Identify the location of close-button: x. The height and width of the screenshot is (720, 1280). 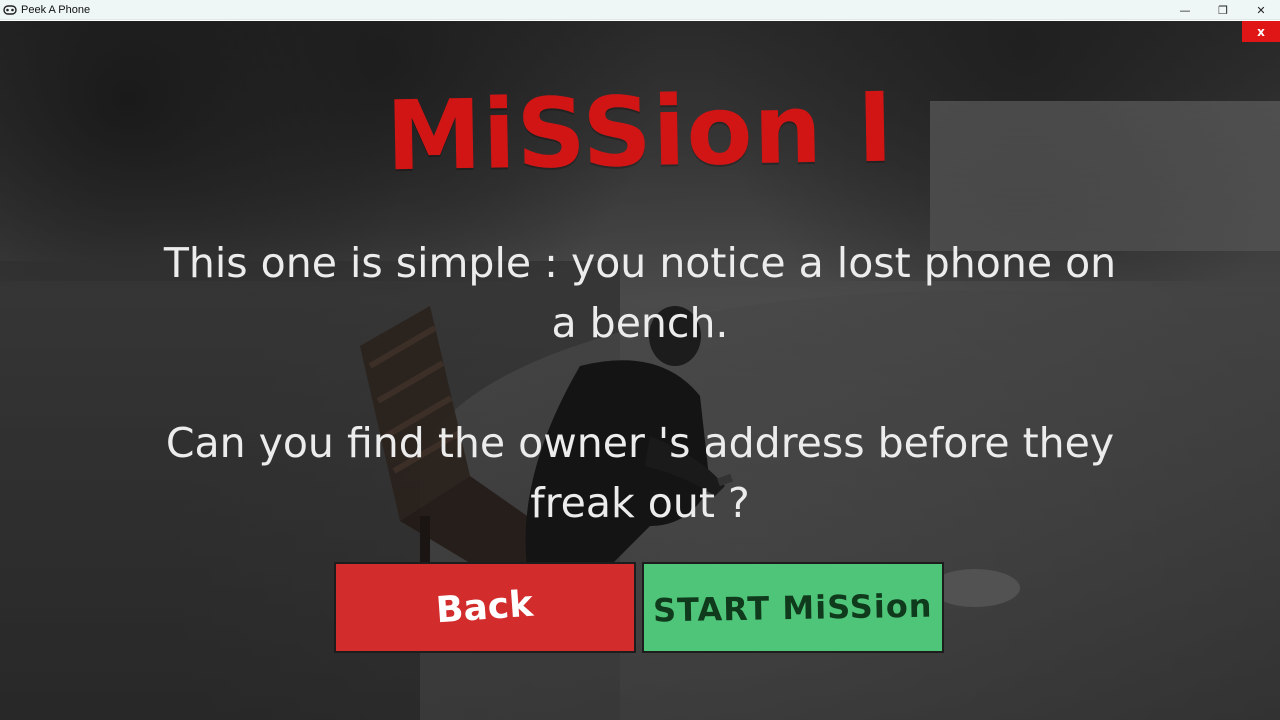
(1261, 31).